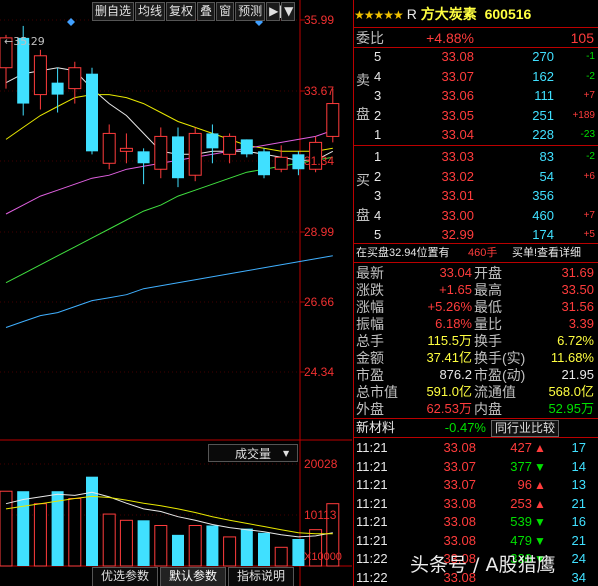  Describe the element at coordinates (476, 157) in the screenshot. I see `bid-level-row: 1 33.03 83 -2` at that location.